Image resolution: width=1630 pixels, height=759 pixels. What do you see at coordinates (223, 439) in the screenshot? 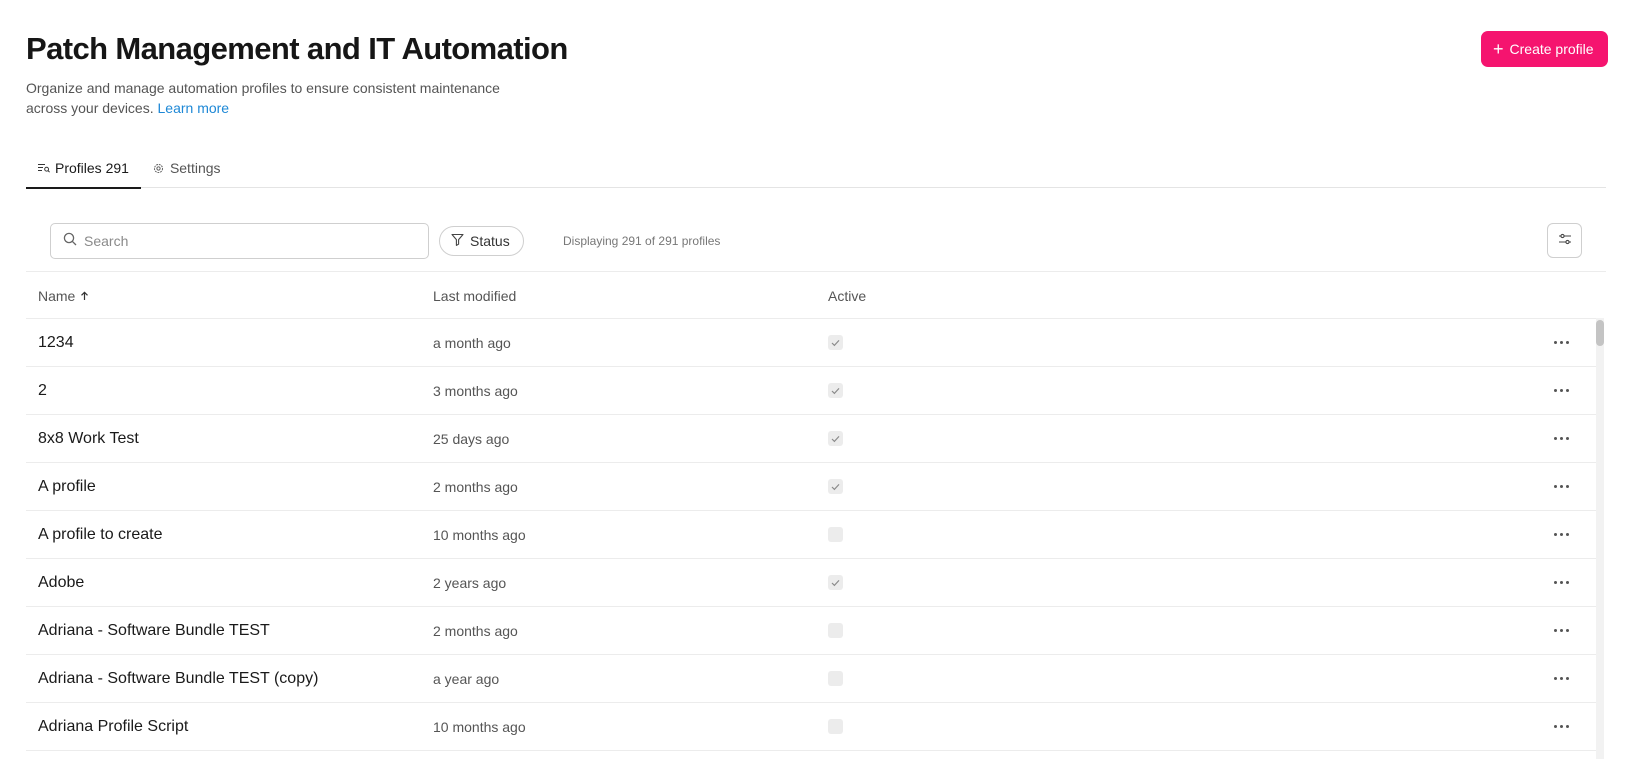
I see `row-name: 8x8 Work Test` at bounding box center [223, 439].